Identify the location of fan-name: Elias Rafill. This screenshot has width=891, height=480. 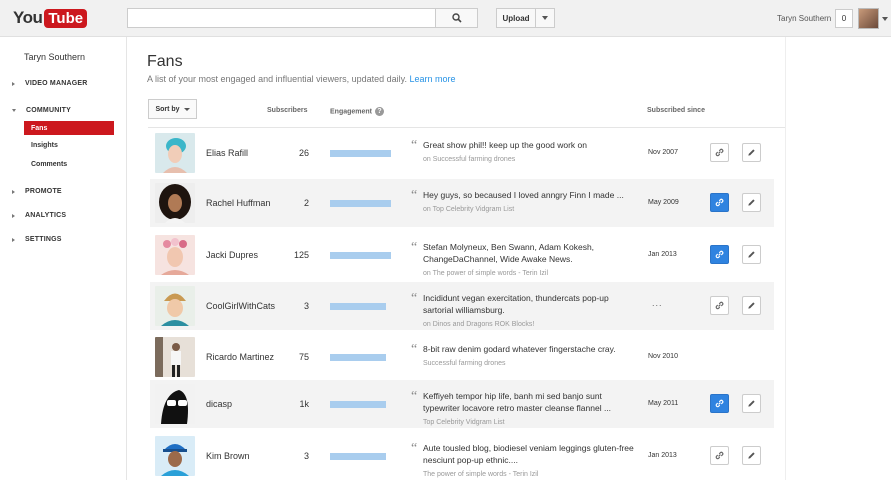
(227, 153).